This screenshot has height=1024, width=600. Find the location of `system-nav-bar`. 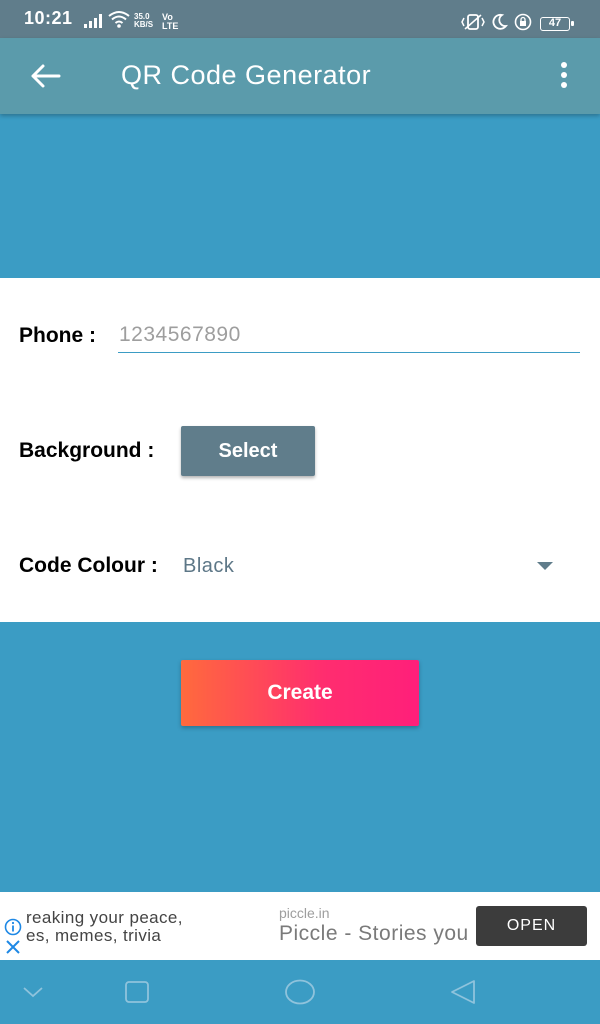

system-nav-bar is located at coordinates (300, 992).